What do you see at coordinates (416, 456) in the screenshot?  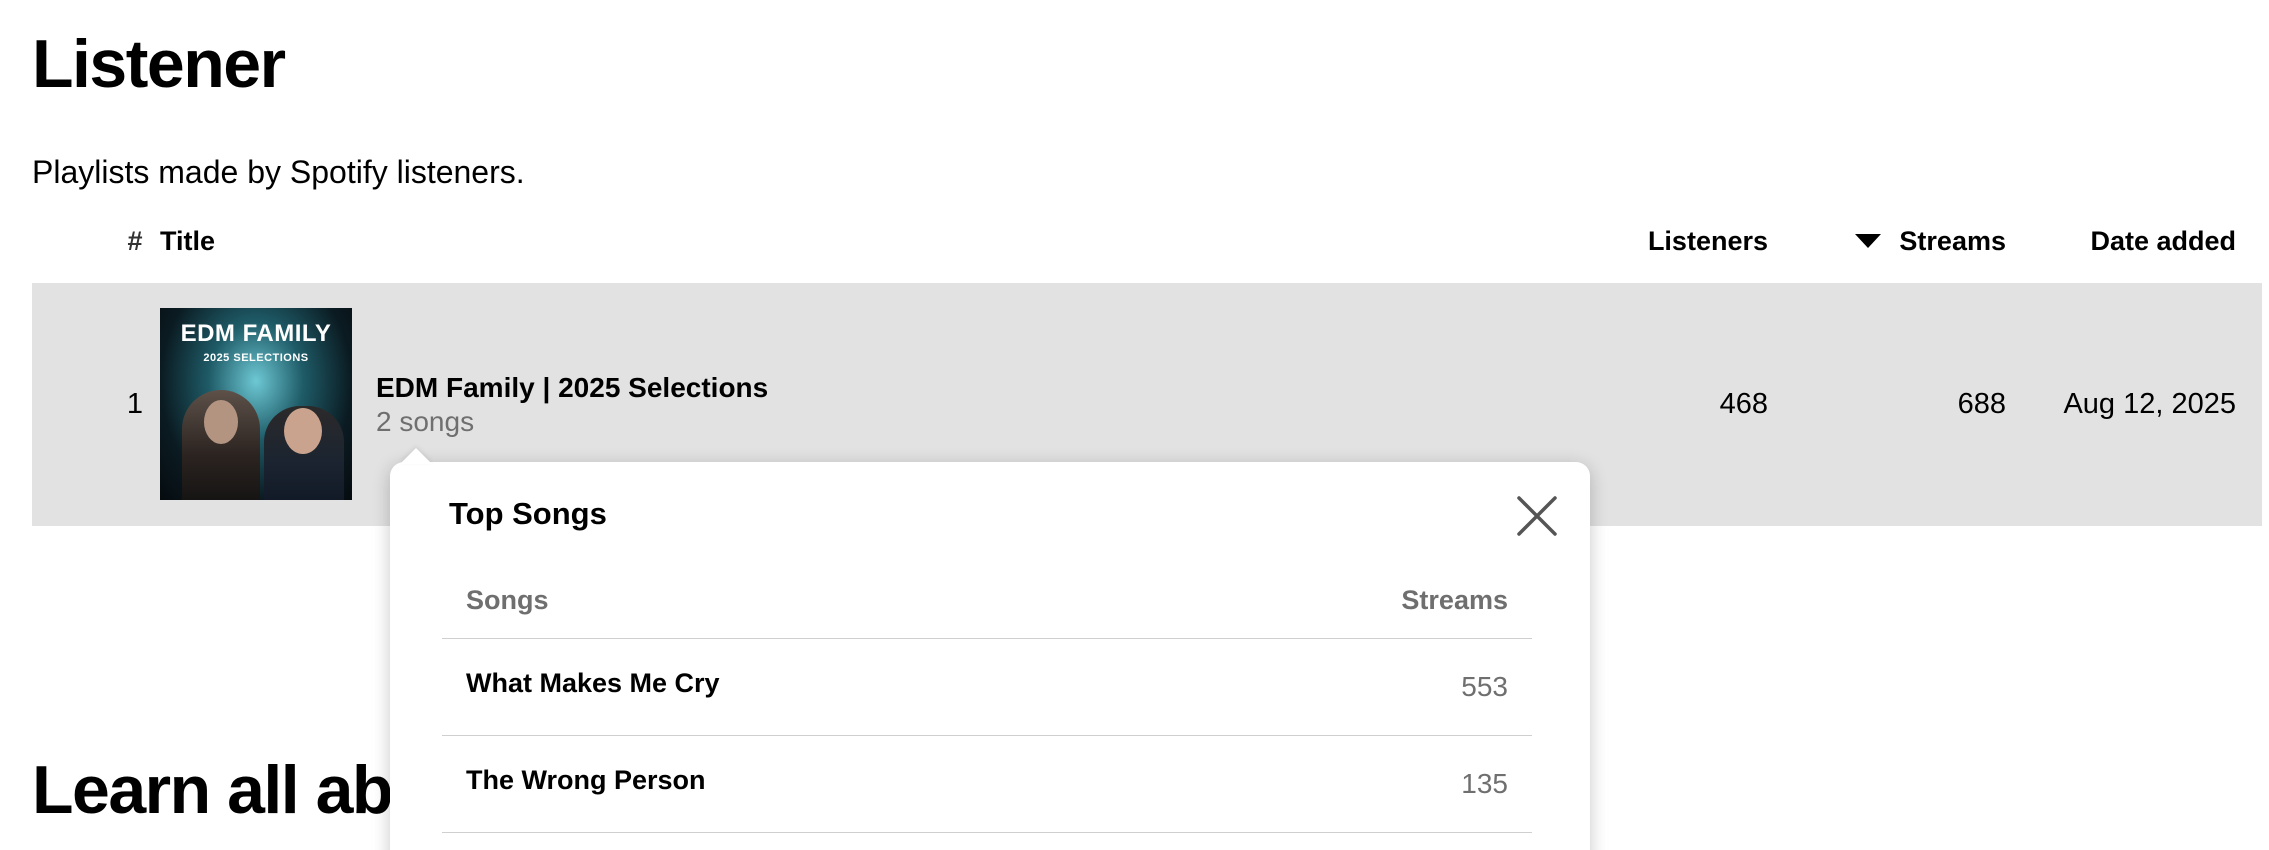 I see `popover-arrow` at bounding box center [416, 456].